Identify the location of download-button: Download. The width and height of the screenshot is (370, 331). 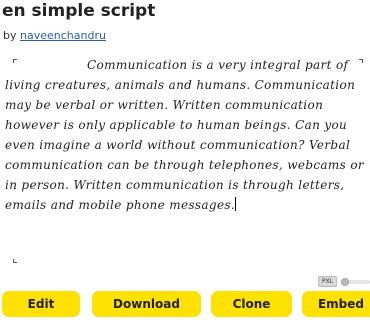
(146, 304).